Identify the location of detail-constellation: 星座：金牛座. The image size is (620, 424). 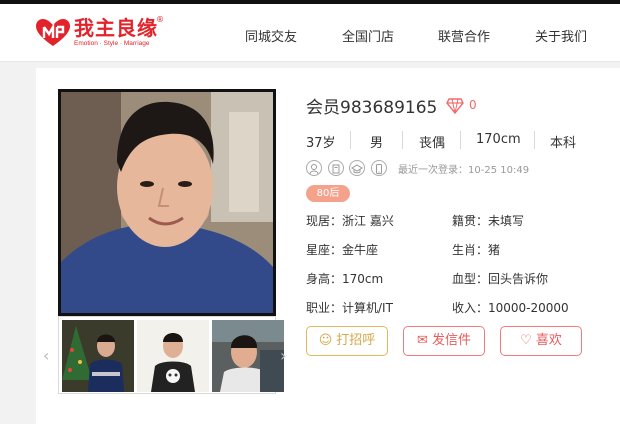
(342, 250).